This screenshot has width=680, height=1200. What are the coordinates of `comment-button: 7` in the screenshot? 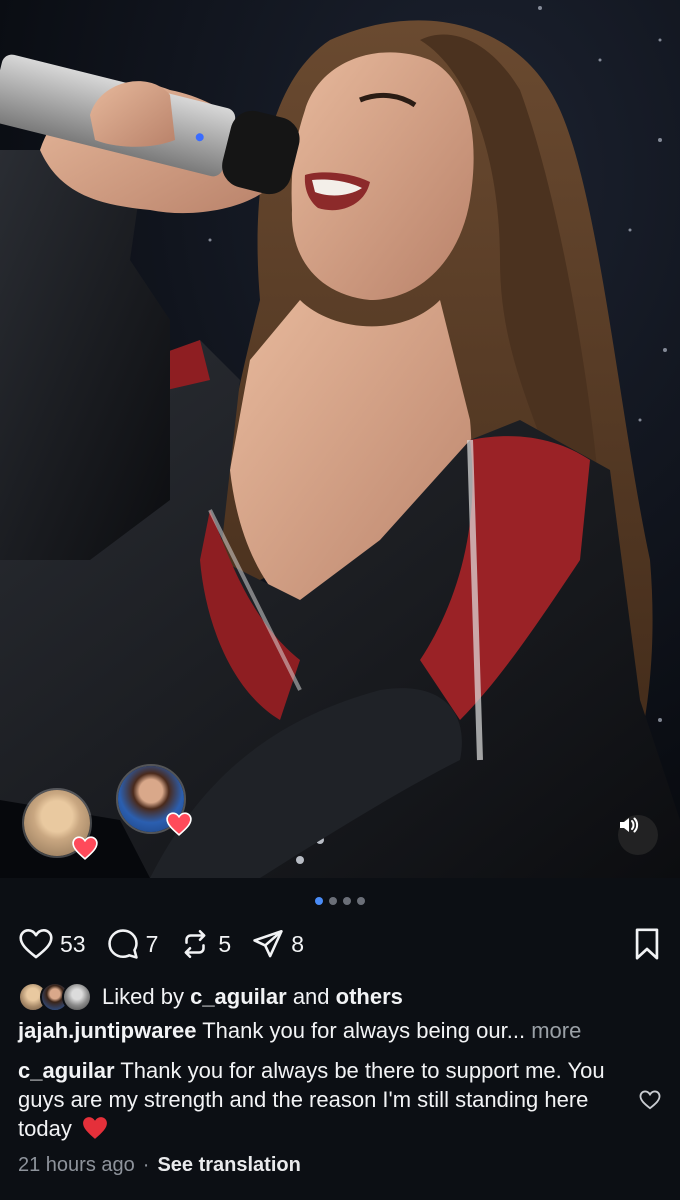 It's located at (132, 944).